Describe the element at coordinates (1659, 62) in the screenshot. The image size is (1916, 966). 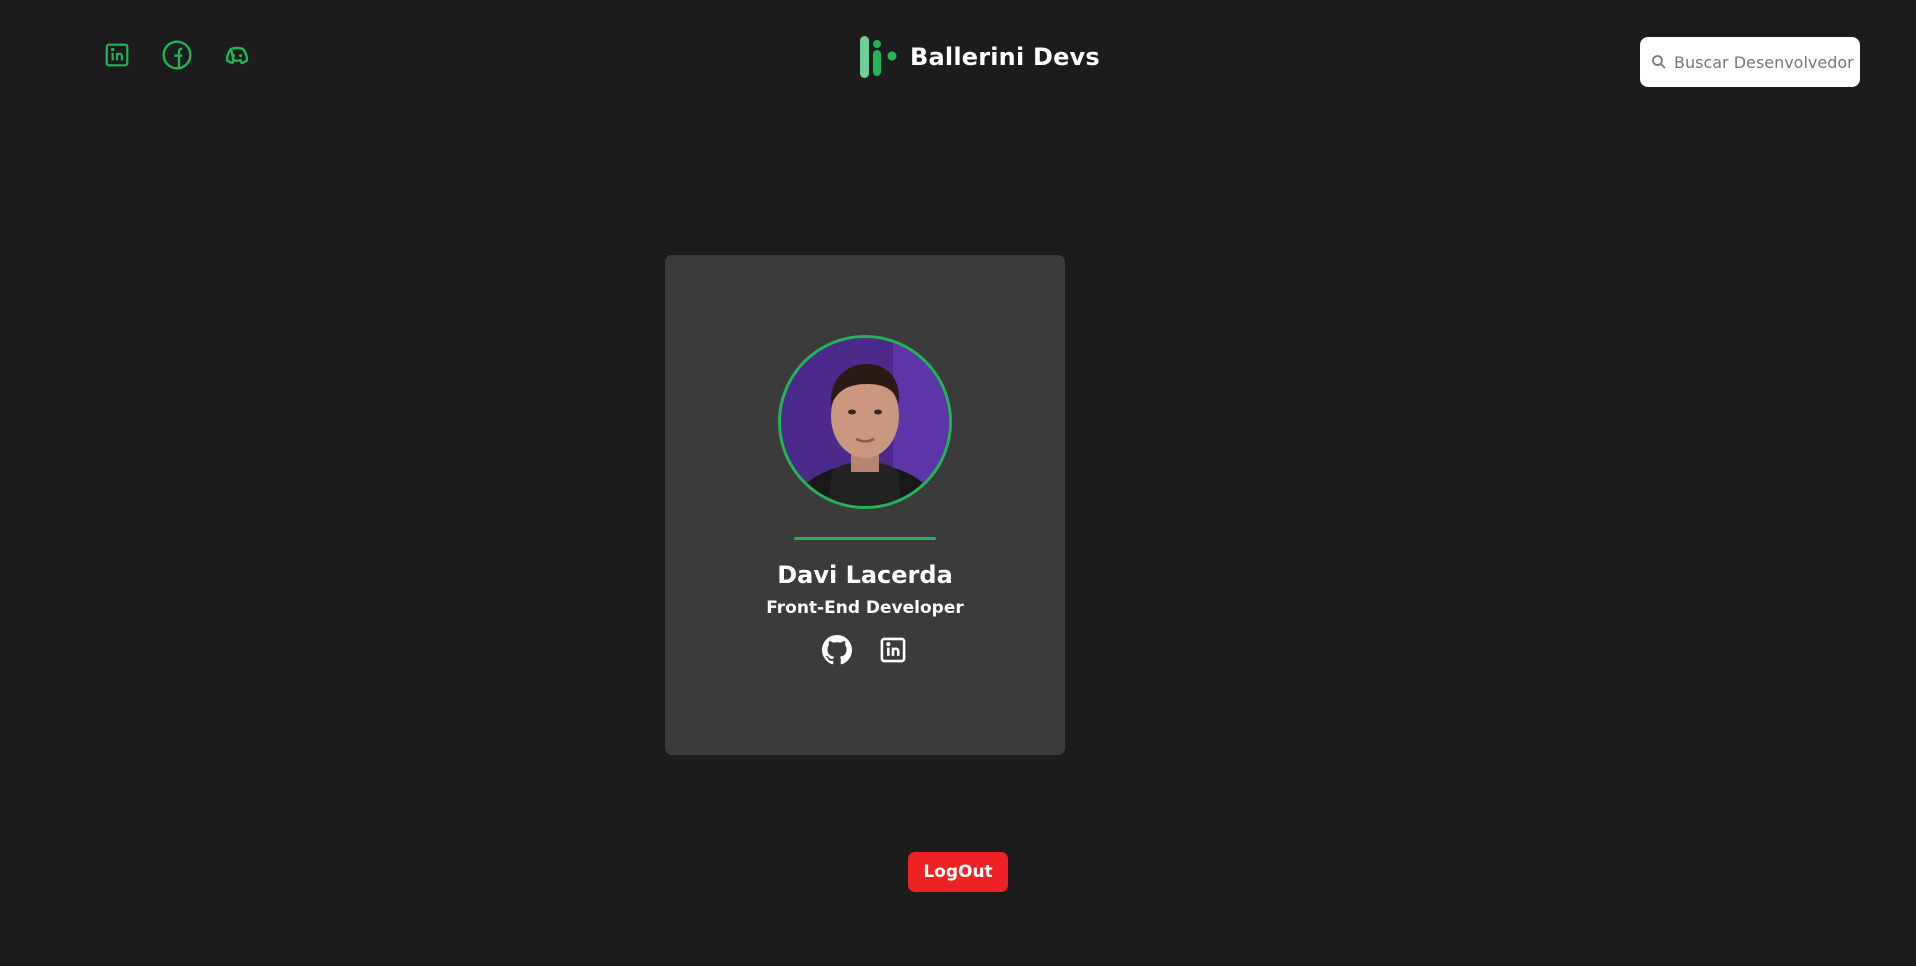
I see `search-icon` at that location.